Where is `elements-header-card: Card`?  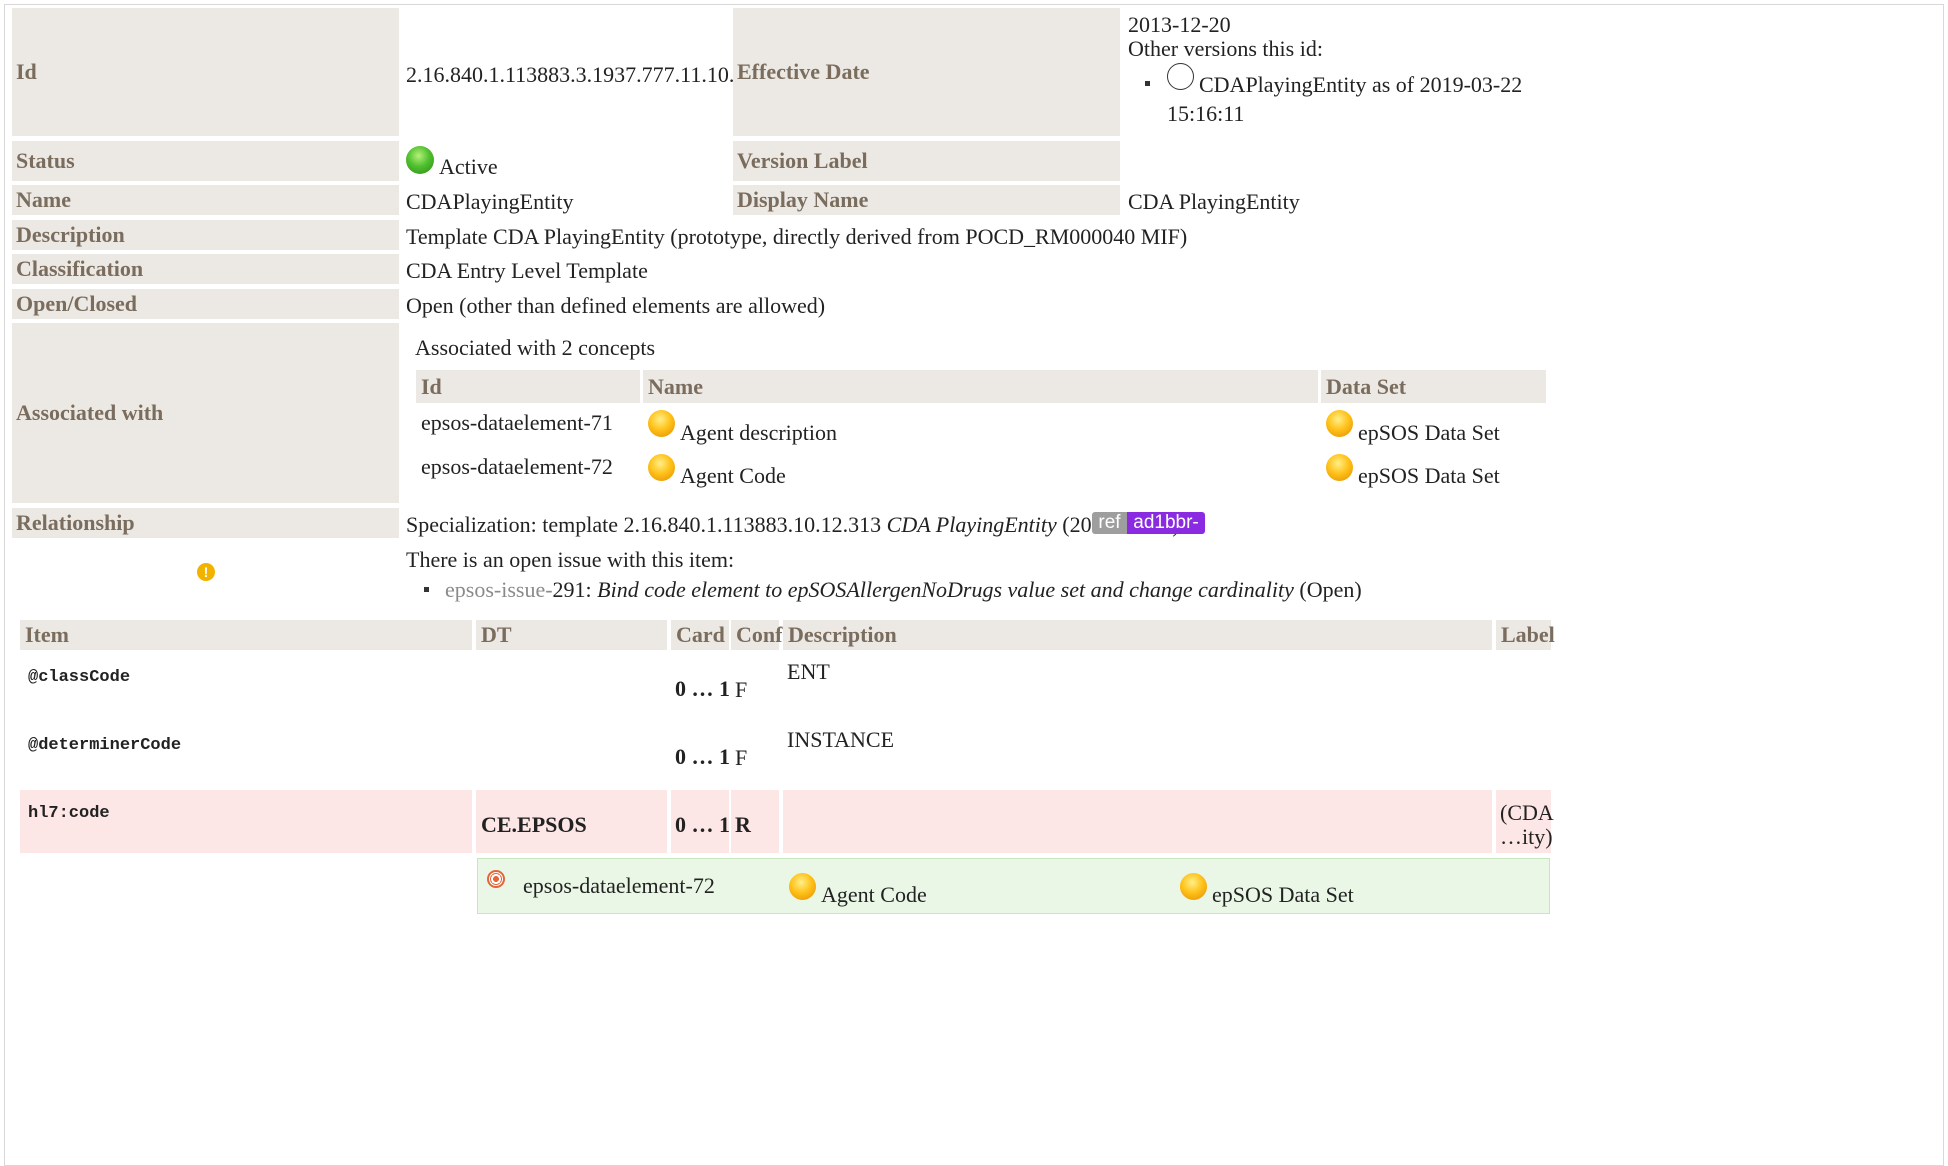 elements-header-card: Card is located at coordinates (700, 635).